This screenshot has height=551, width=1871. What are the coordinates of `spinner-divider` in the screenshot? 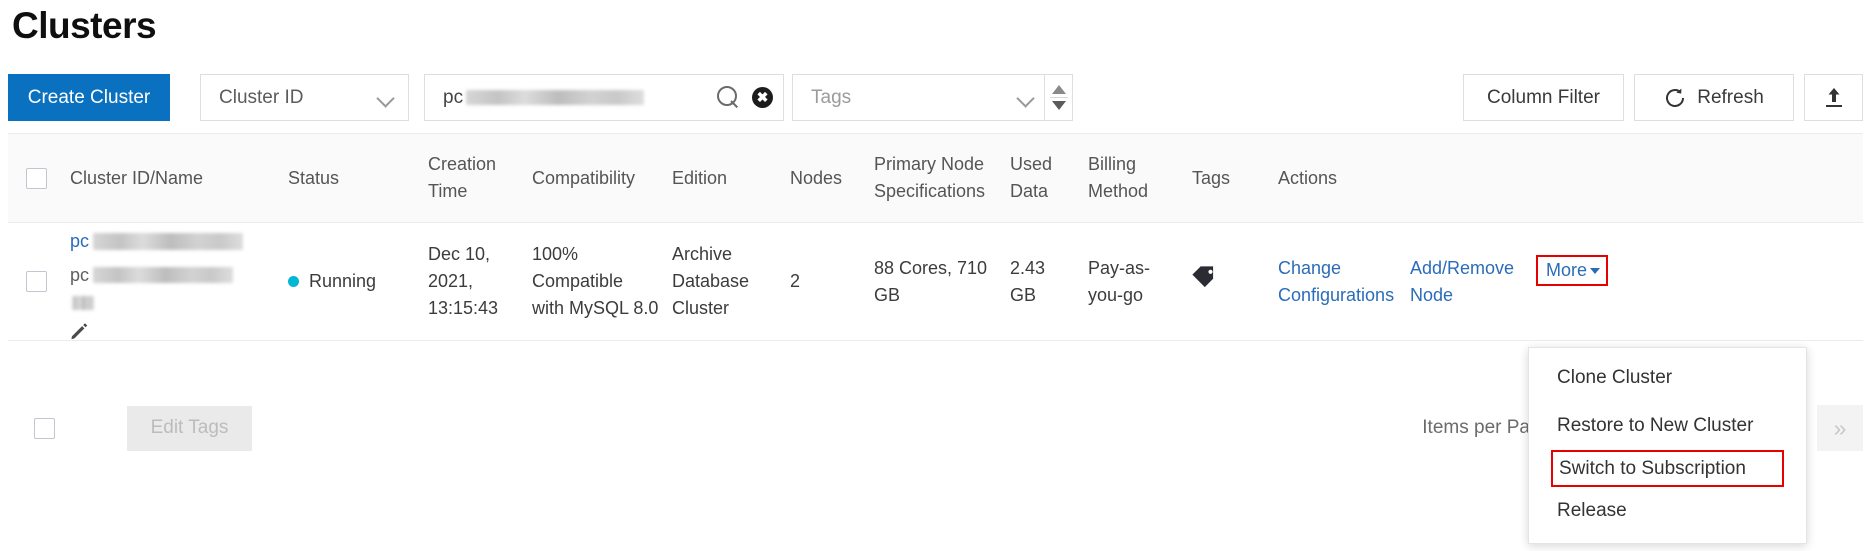 It's located at (1058, 97).